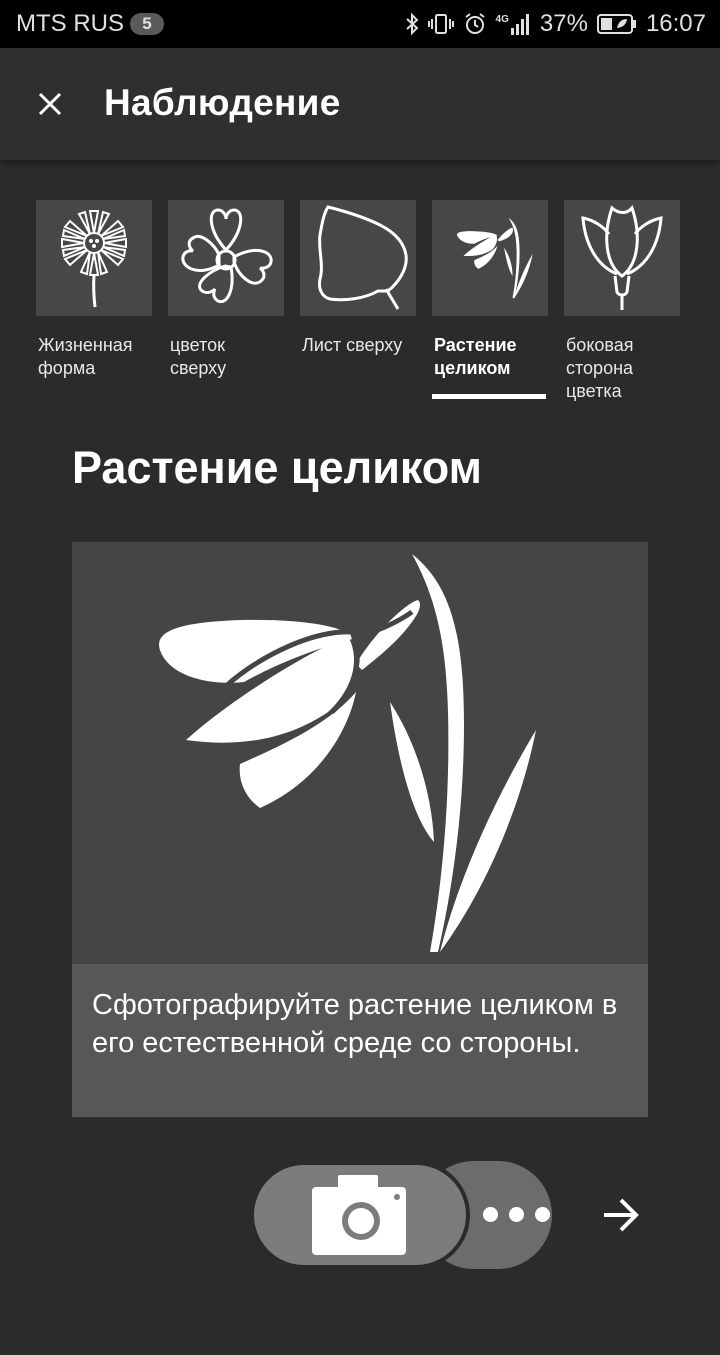  Describe the element at coordinates (363, 257) in the screenshot. I see `leaf-top-icon` at that location.